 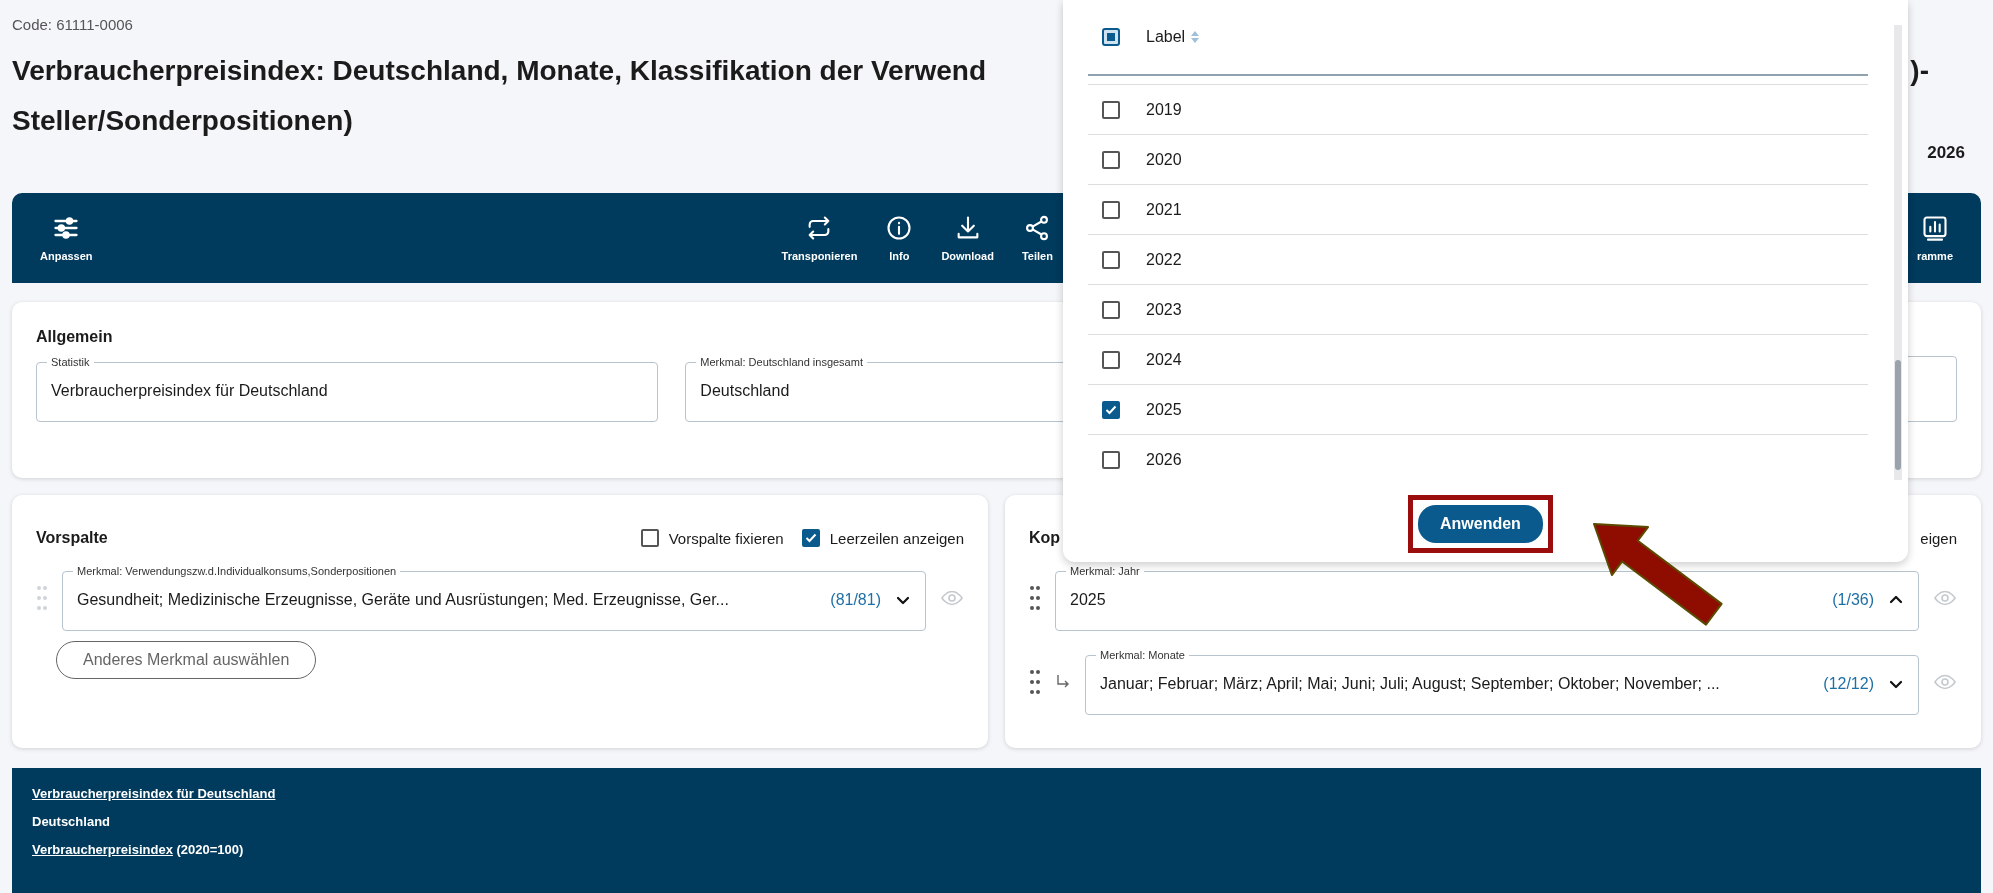 What do you see at coordinates (1111, 37) in the screenshot?
I see `select-all-icon` at bounding box center [1111, 37].